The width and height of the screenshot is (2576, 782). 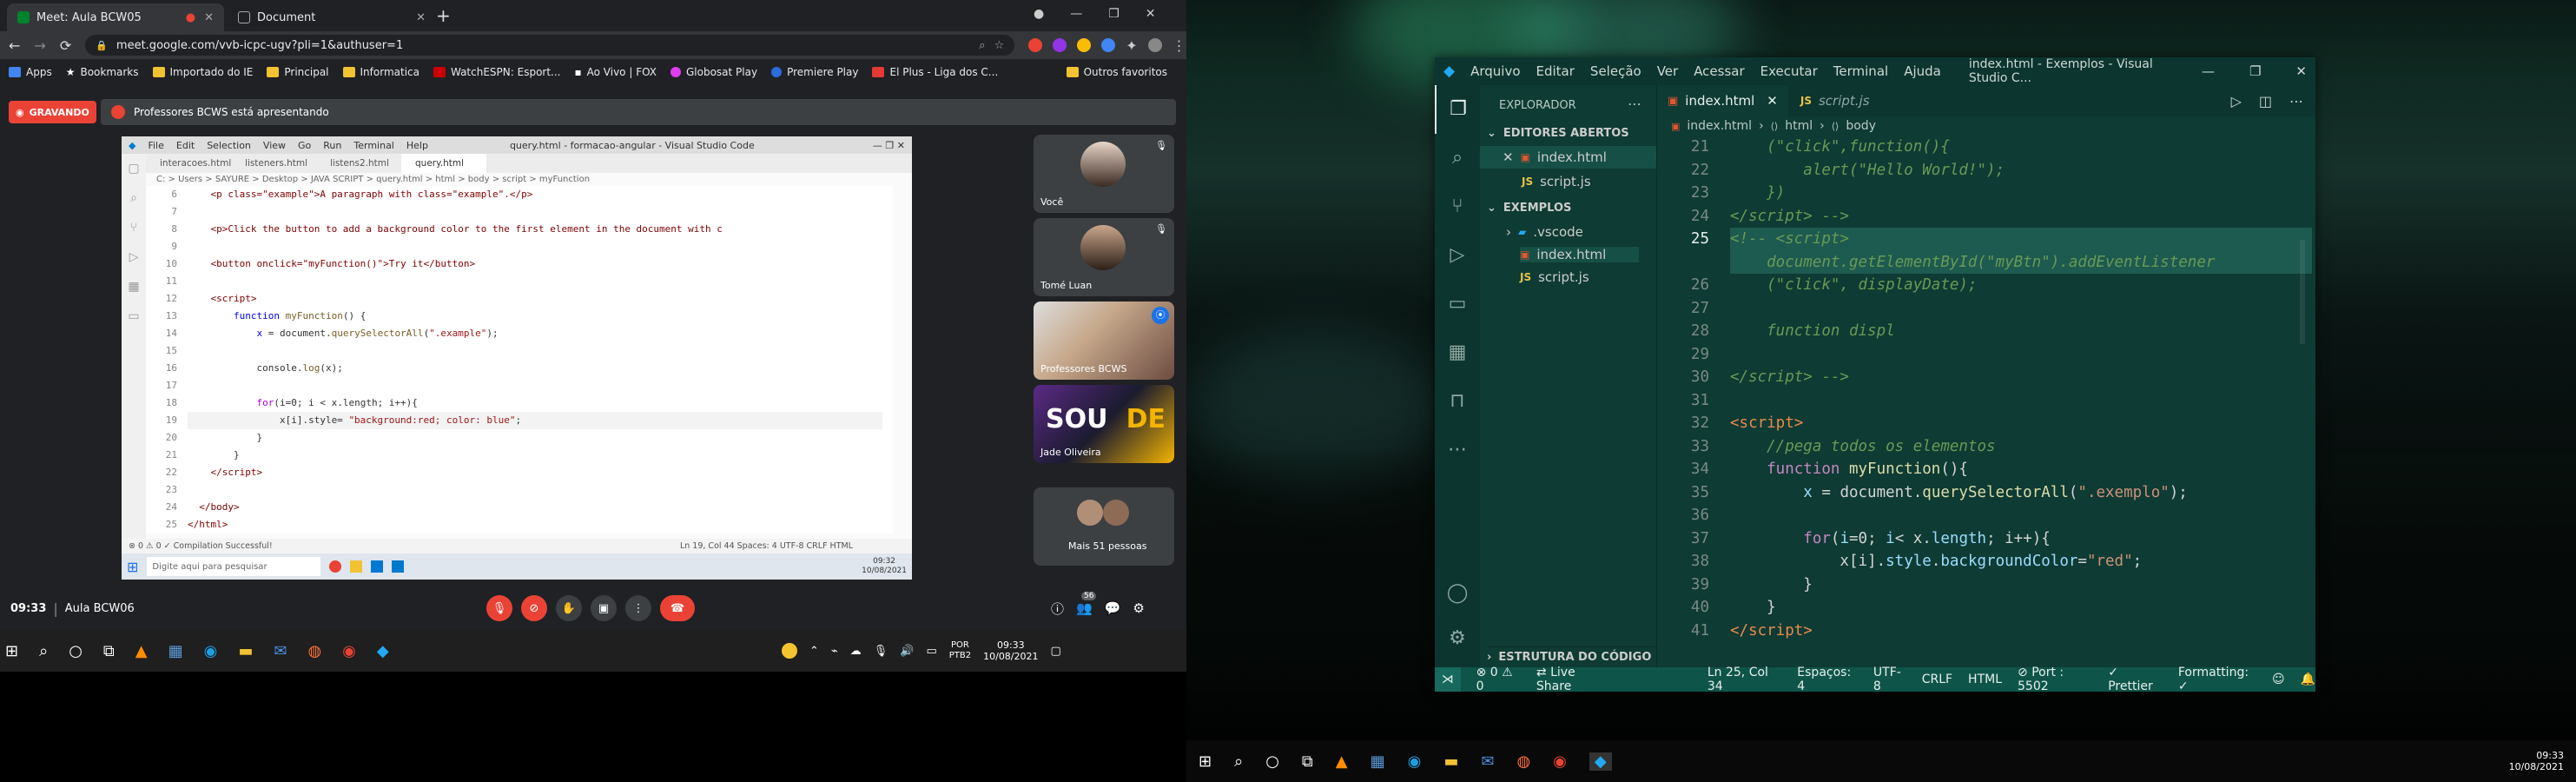 What do you see at coordinates (202, 72) in the screenshot?
I see `bookmark-item: Importado do IE` at bounding box center [202, 72].